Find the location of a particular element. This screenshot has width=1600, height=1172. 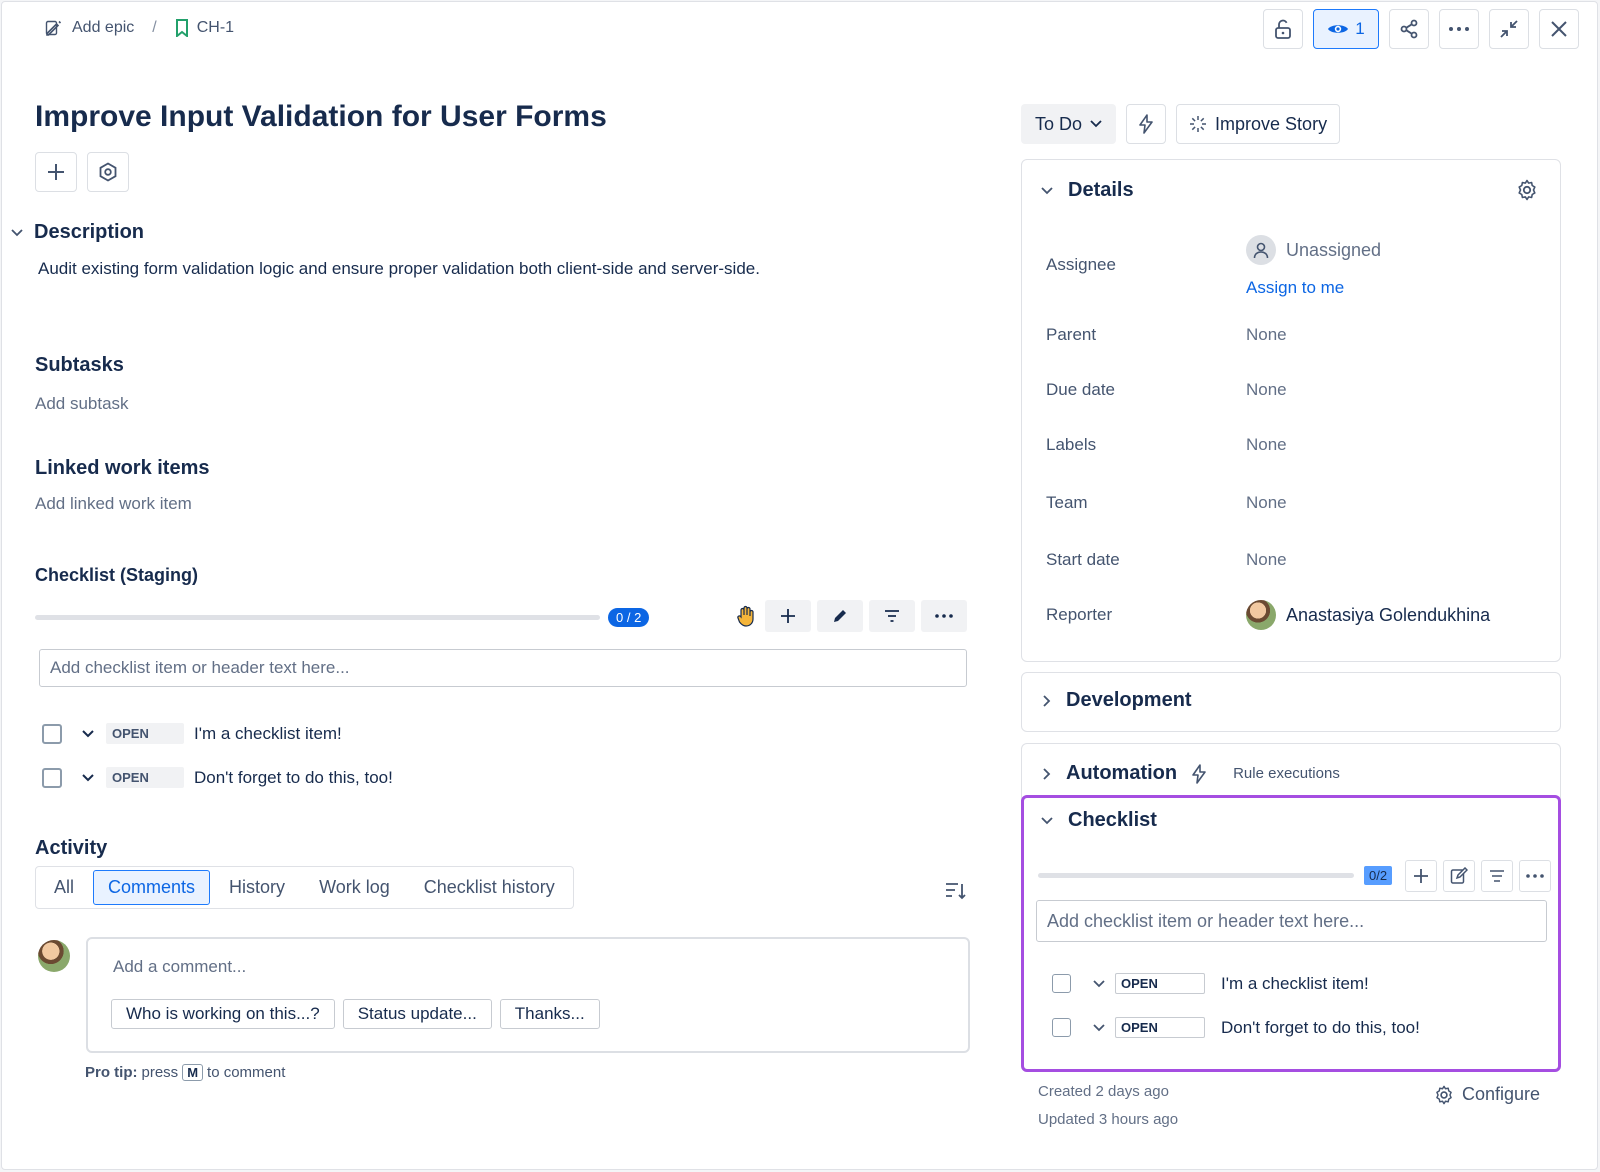

checklist-edit-button is located at coordinates (1459, 876).